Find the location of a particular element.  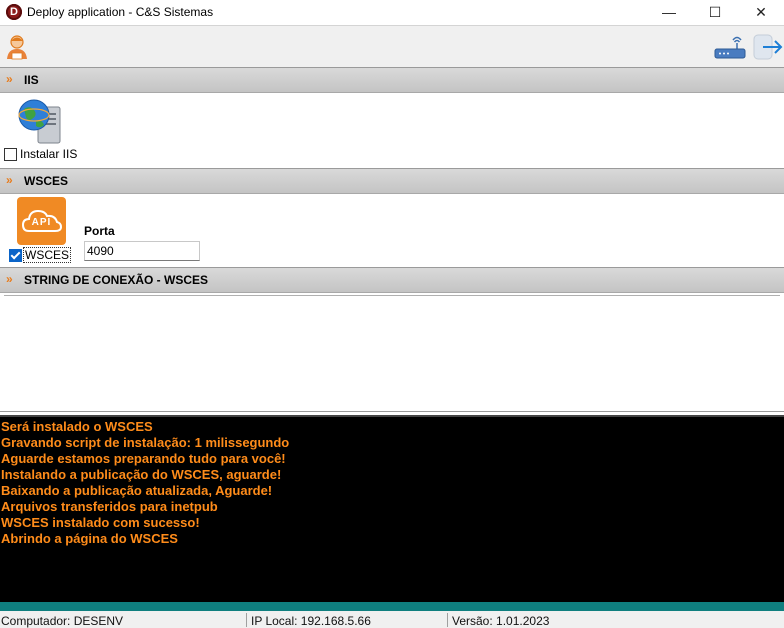

globe-server-icon is located at coordinates (40, 121).